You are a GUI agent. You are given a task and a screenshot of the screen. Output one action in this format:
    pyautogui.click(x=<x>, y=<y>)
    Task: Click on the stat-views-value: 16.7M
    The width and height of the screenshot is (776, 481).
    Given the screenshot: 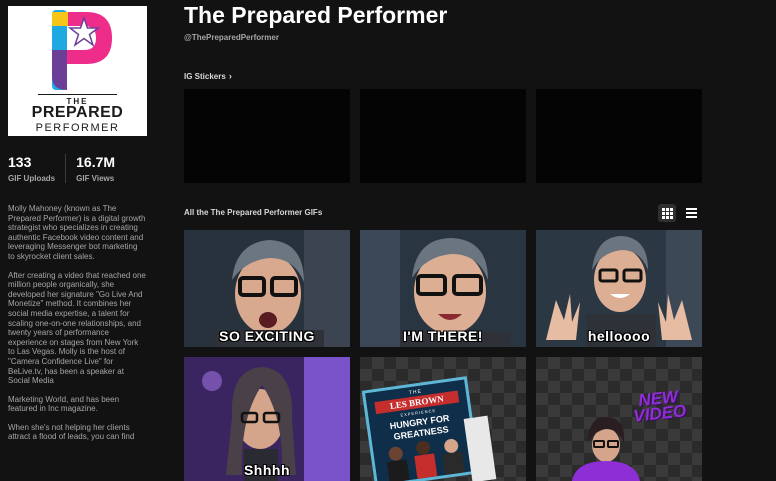 What is the action you would take?
    pyautogui.click(x=96, y=162)
    